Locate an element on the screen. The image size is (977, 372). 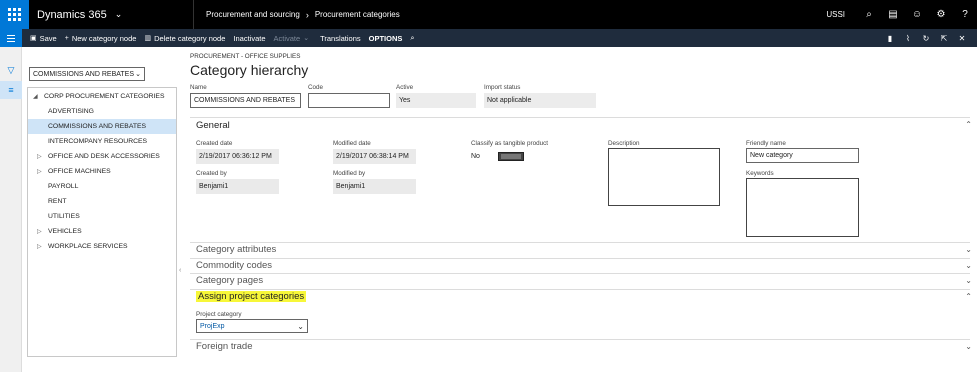
tree-item-office-desk: ▷ OFFICE AND DESK ACCESSORIES is located at coordinates (102, 156).